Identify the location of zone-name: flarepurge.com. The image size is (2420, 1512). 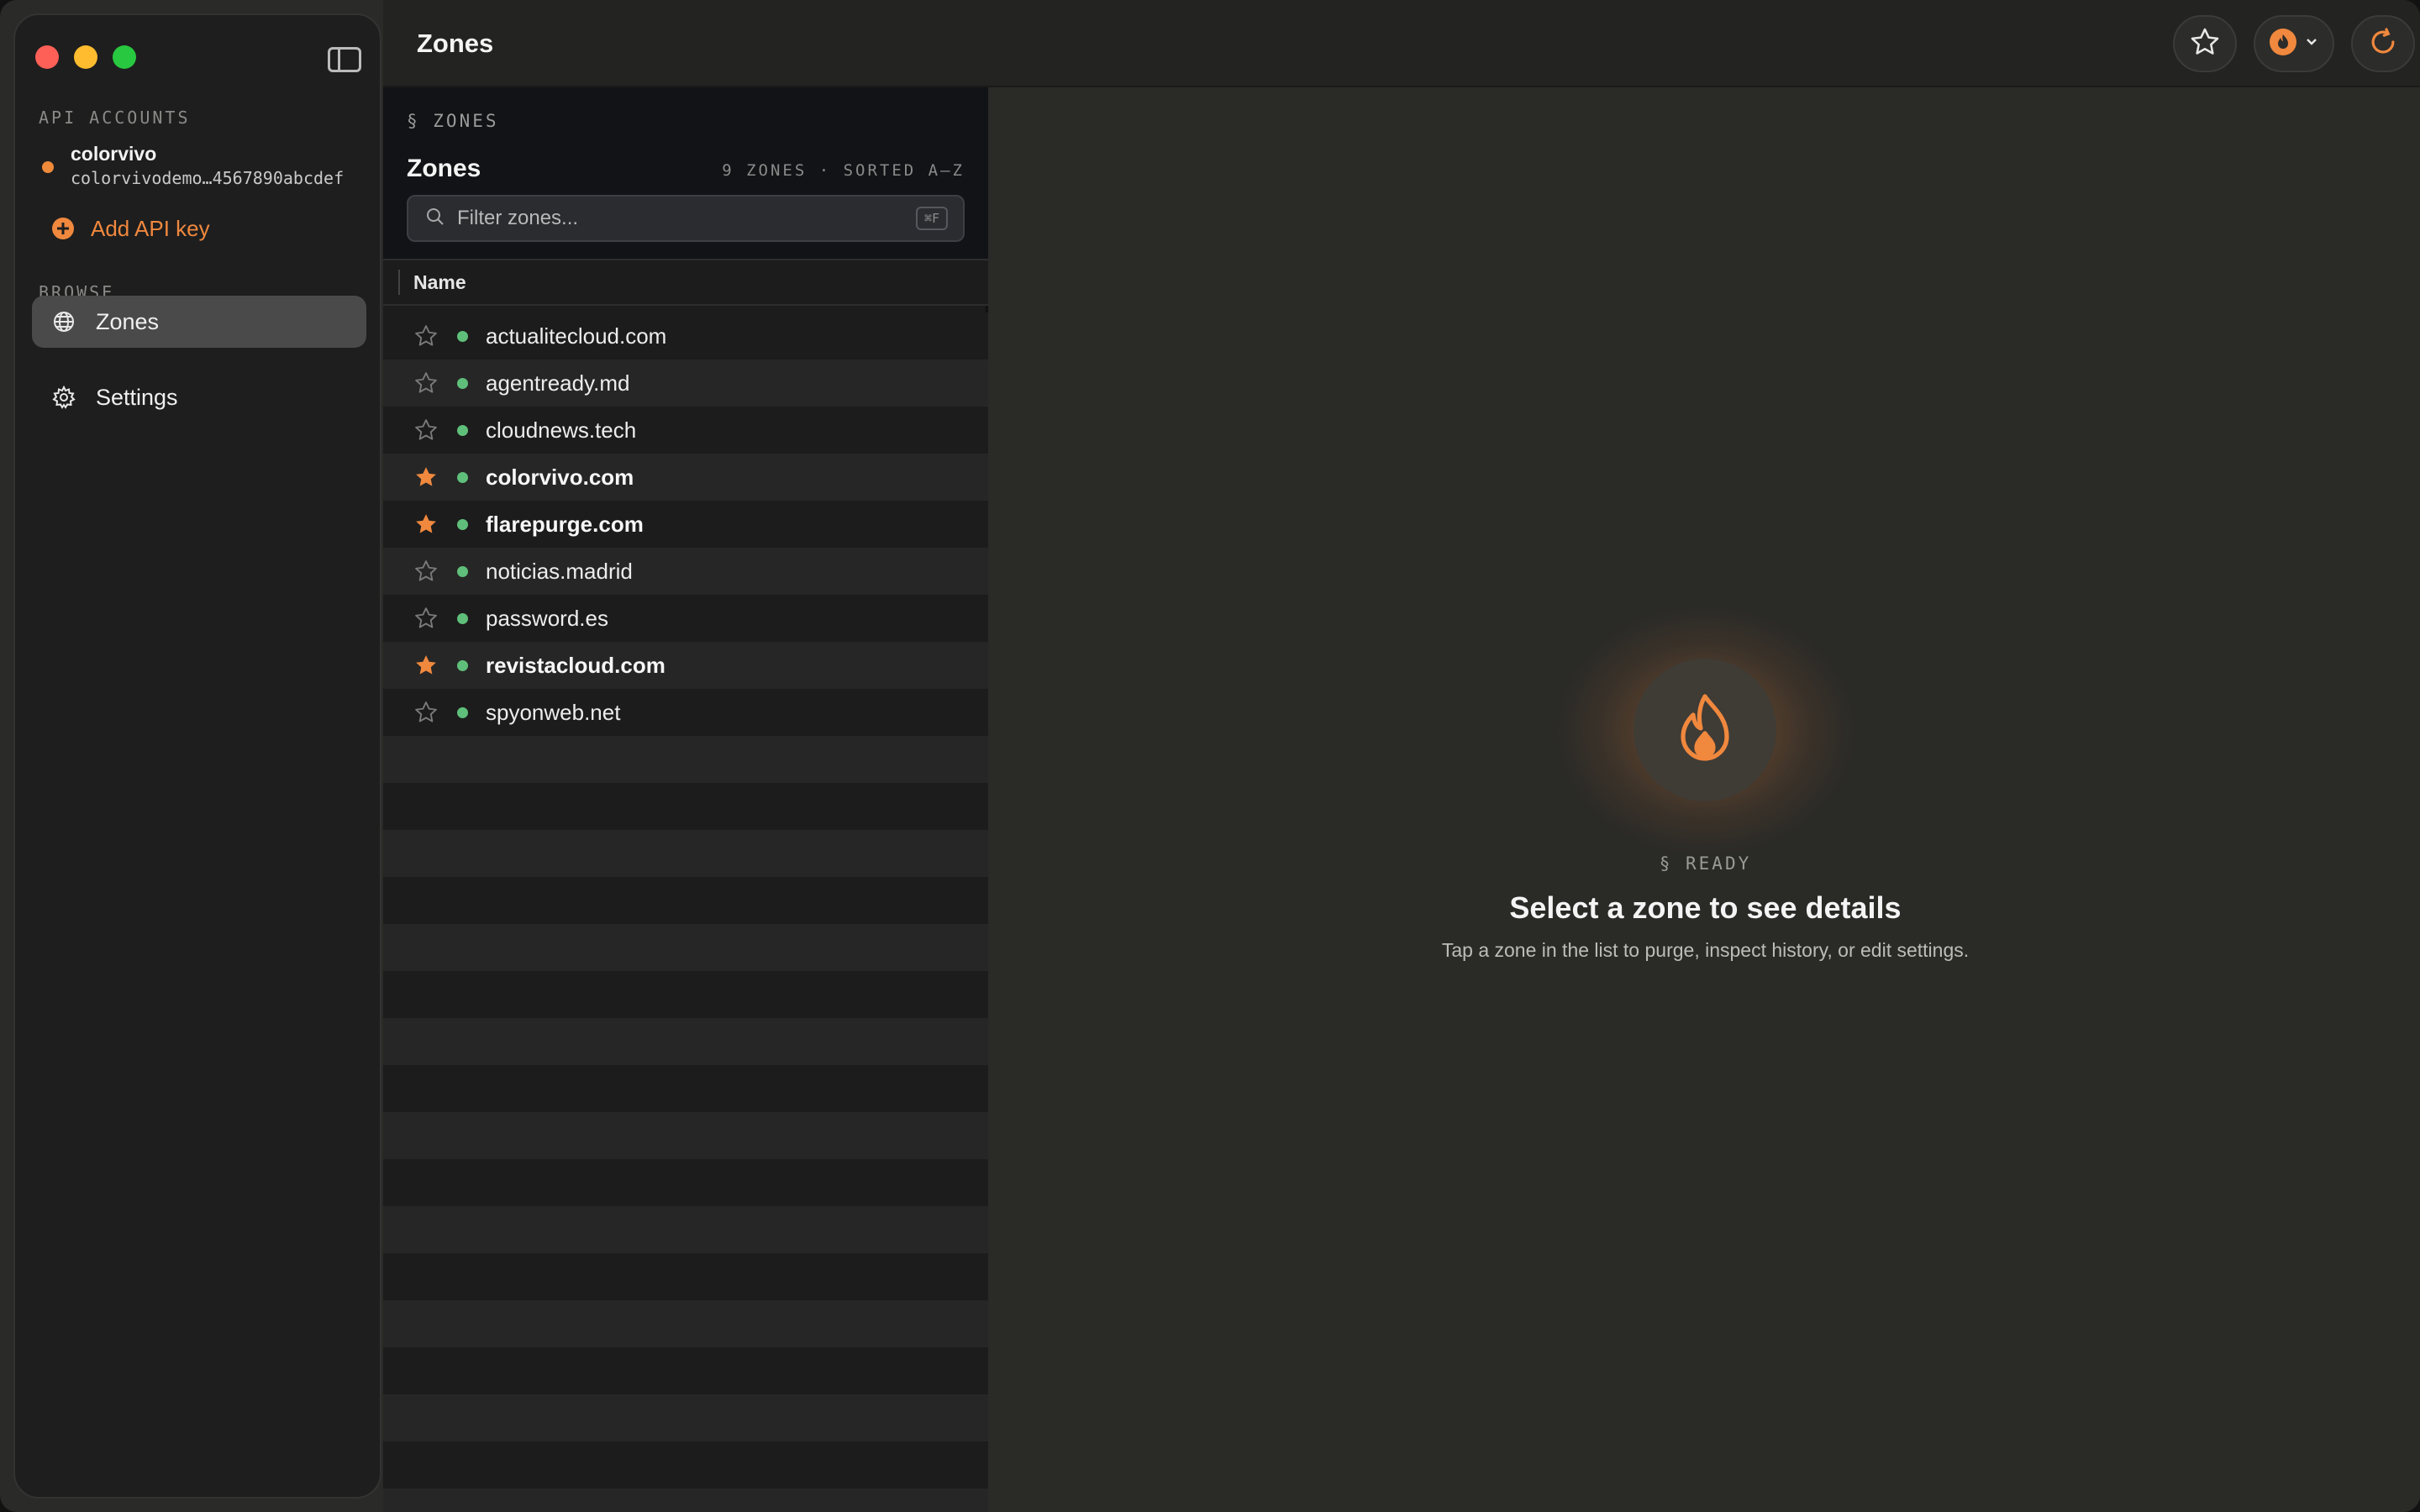
(565, 524).